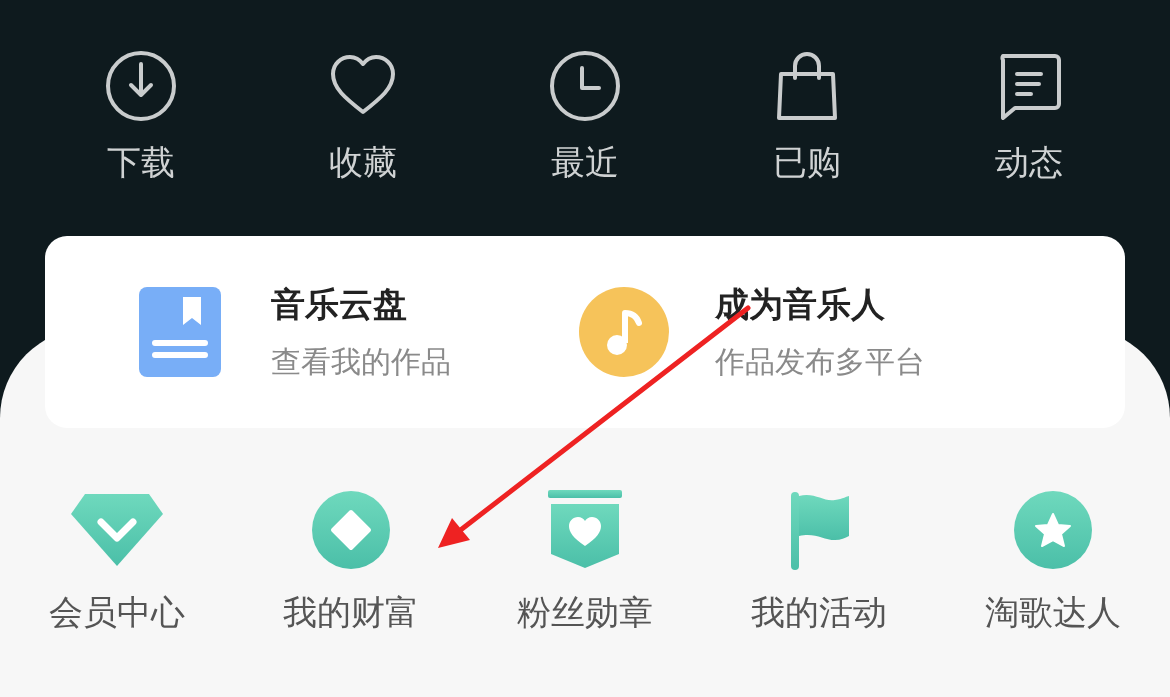  I want to click on item-title: 音乐云盘, so click(361, 304).